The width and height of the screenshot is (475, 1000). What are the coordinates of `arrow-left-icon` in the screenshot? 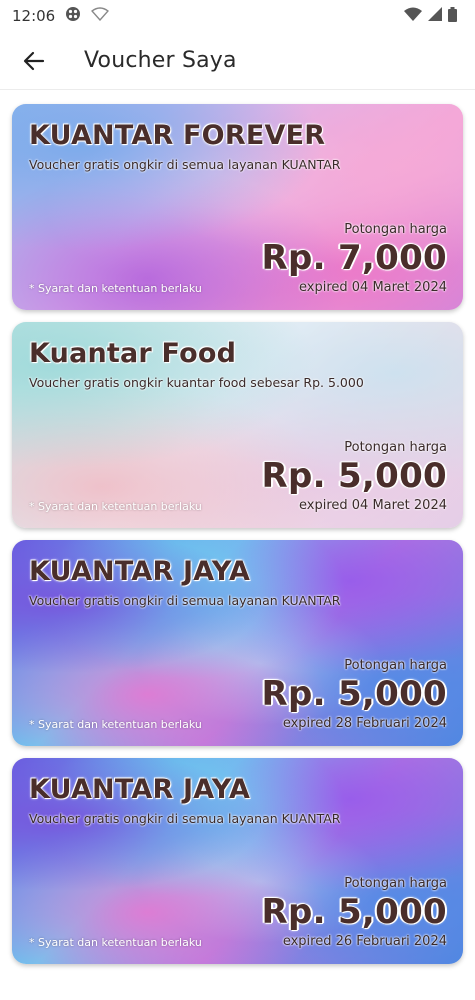 It's located at (34, 60).